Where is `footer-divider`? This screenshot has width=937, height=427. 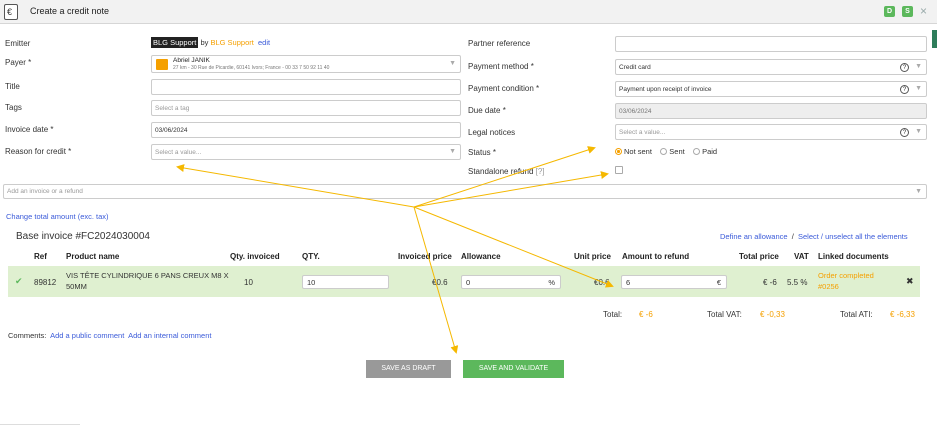 footer-divider is located at coordinates (40, 424).